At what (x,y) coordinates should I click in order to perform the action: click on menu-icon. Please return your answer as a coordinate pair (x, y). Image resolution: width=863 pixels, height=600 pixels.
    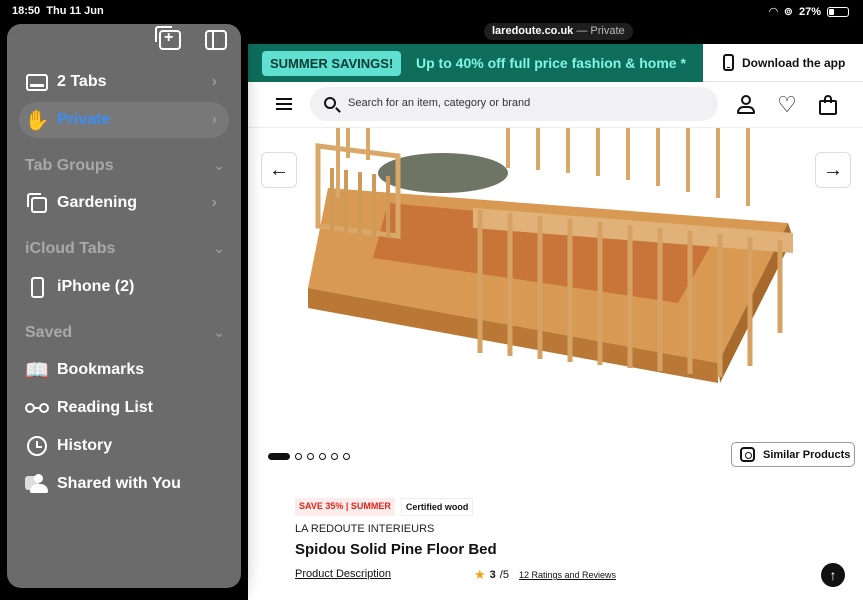
    Looking at the image, I should click on (284, 104).